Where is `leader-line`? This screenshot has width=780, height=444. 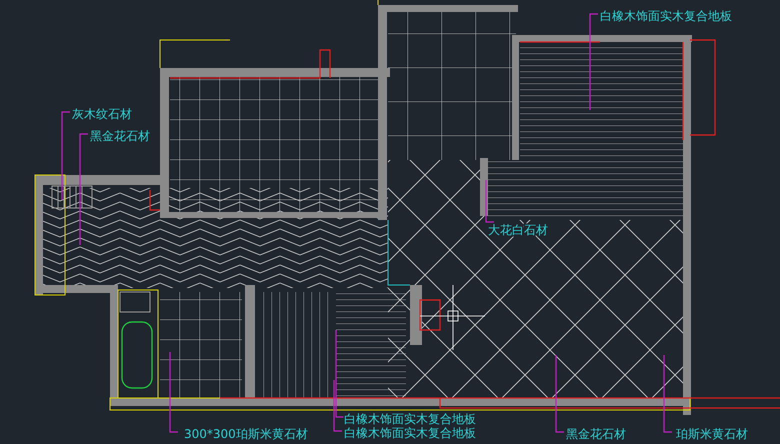
leader-line is located at coordinates (489, 201).